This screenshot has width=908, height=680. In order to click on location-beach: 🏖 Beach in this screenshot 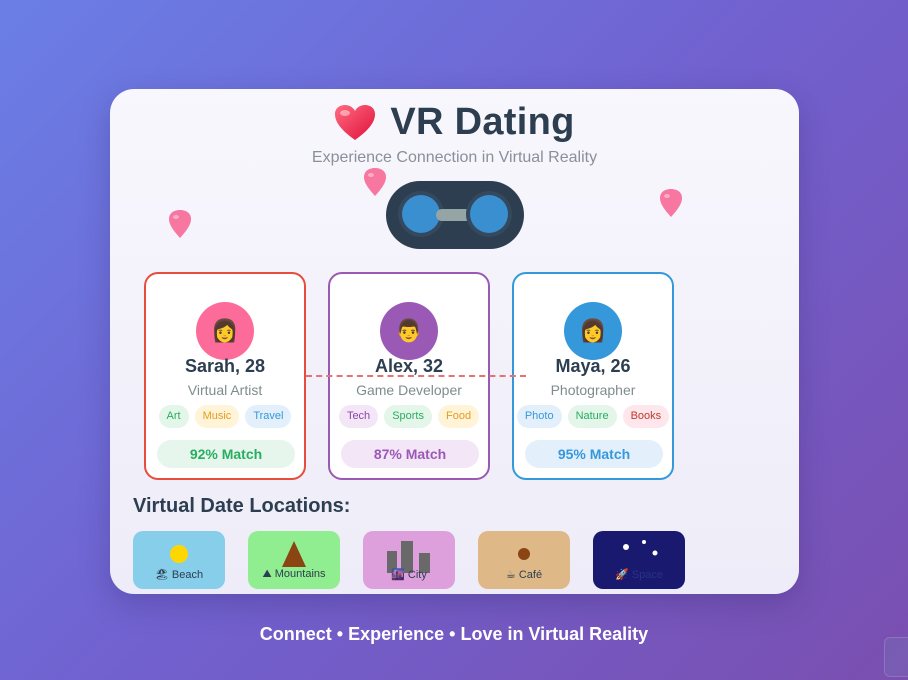, I will do `click(179, 560)`.